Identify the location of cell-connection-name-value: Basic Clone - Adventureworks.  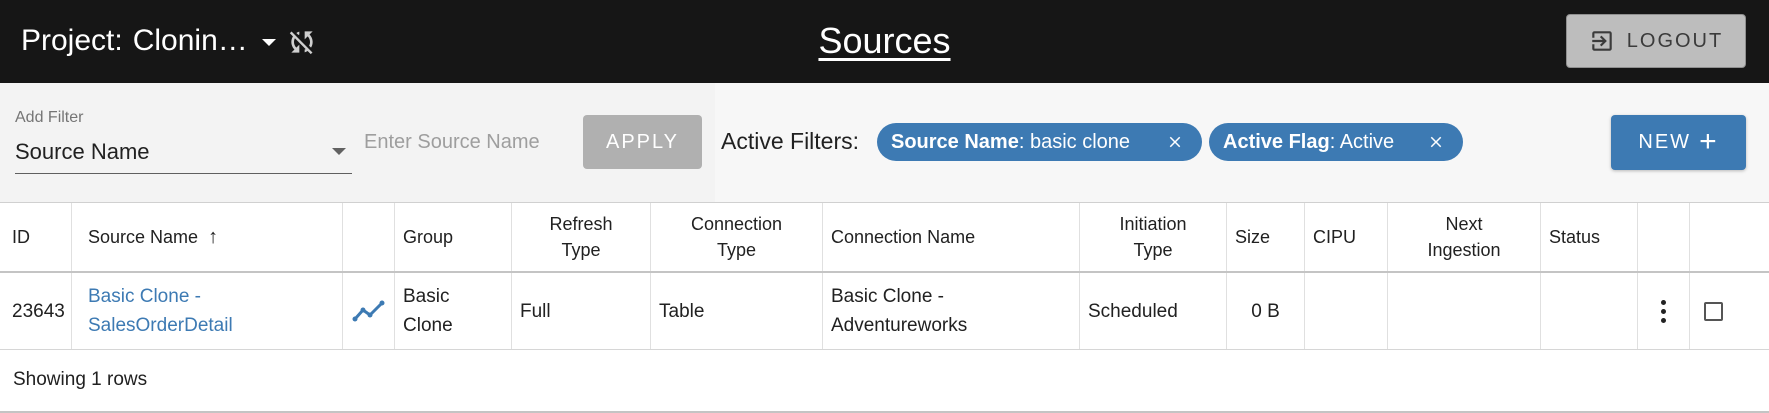
(899, 311).